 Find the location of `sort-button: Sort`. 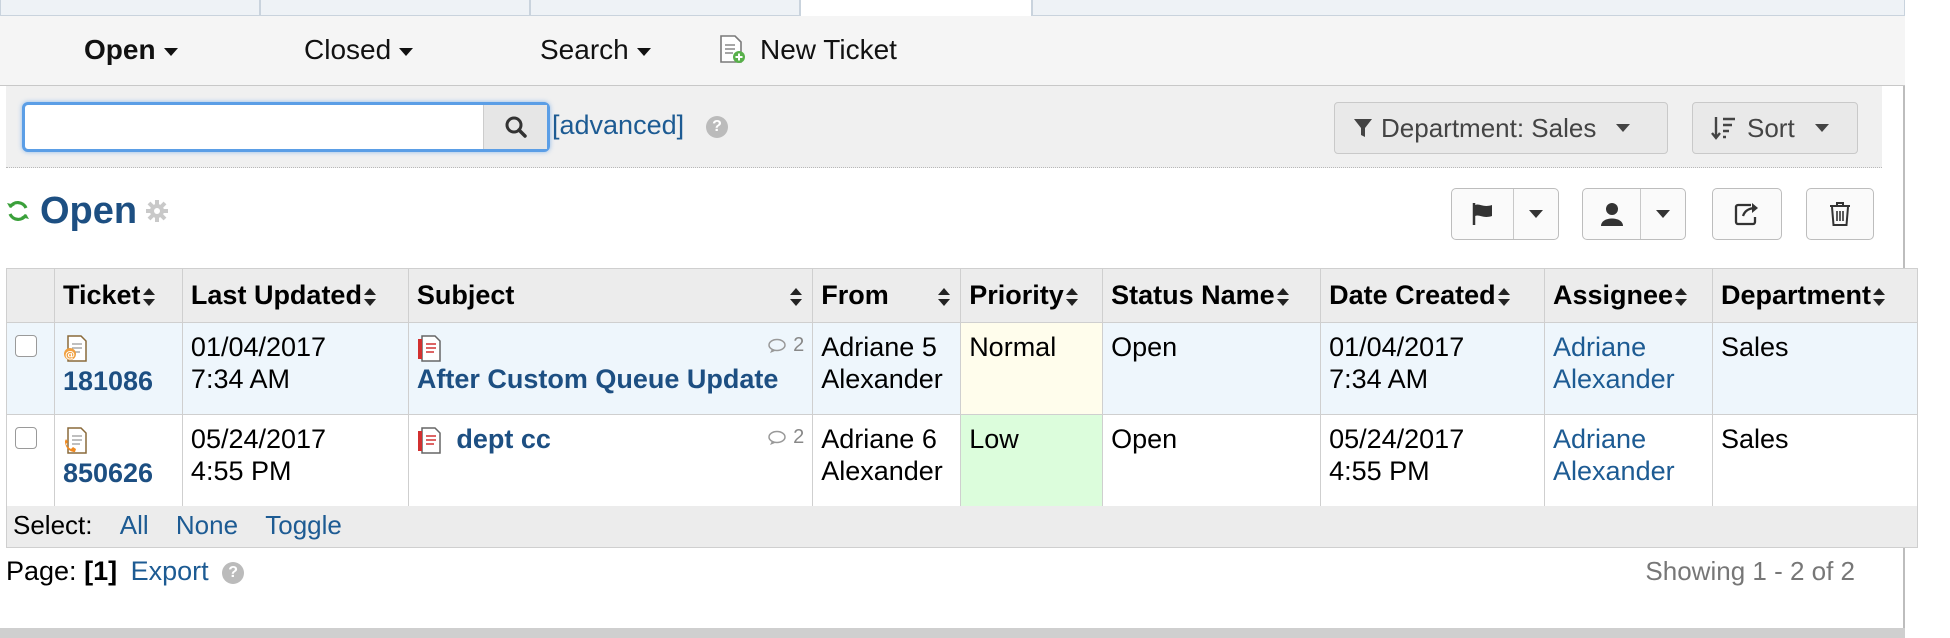

sort-button: Sort is located at coordinates (1775, 128).